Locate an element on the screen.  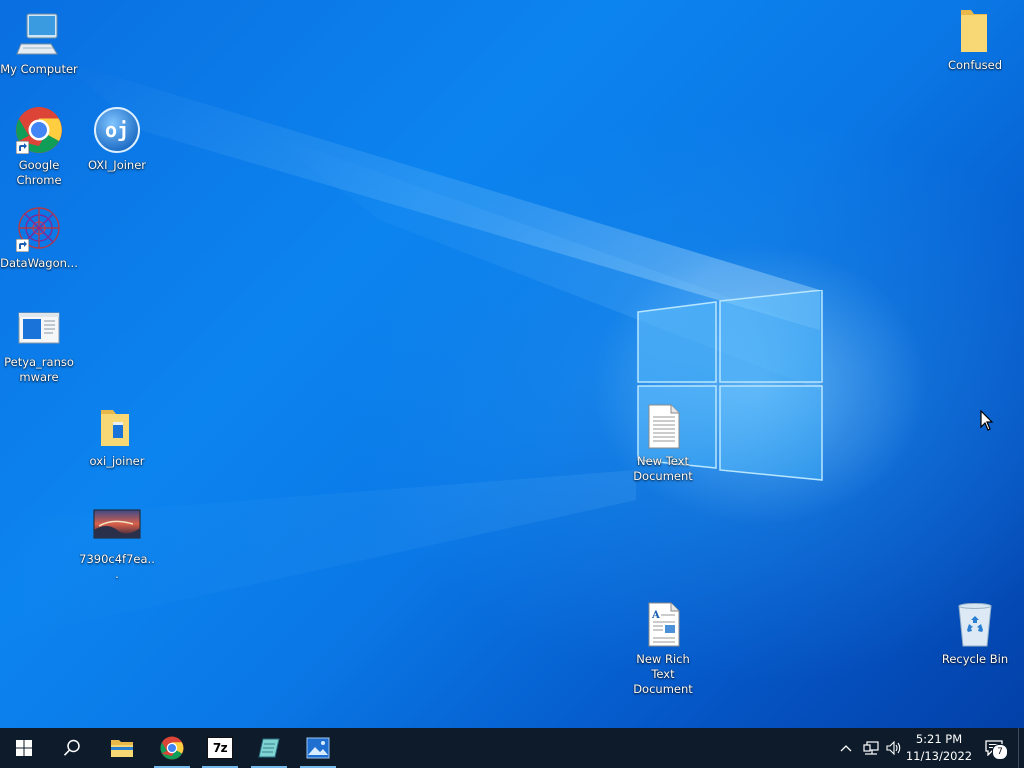
start-button is located at coordinates (24, 748).